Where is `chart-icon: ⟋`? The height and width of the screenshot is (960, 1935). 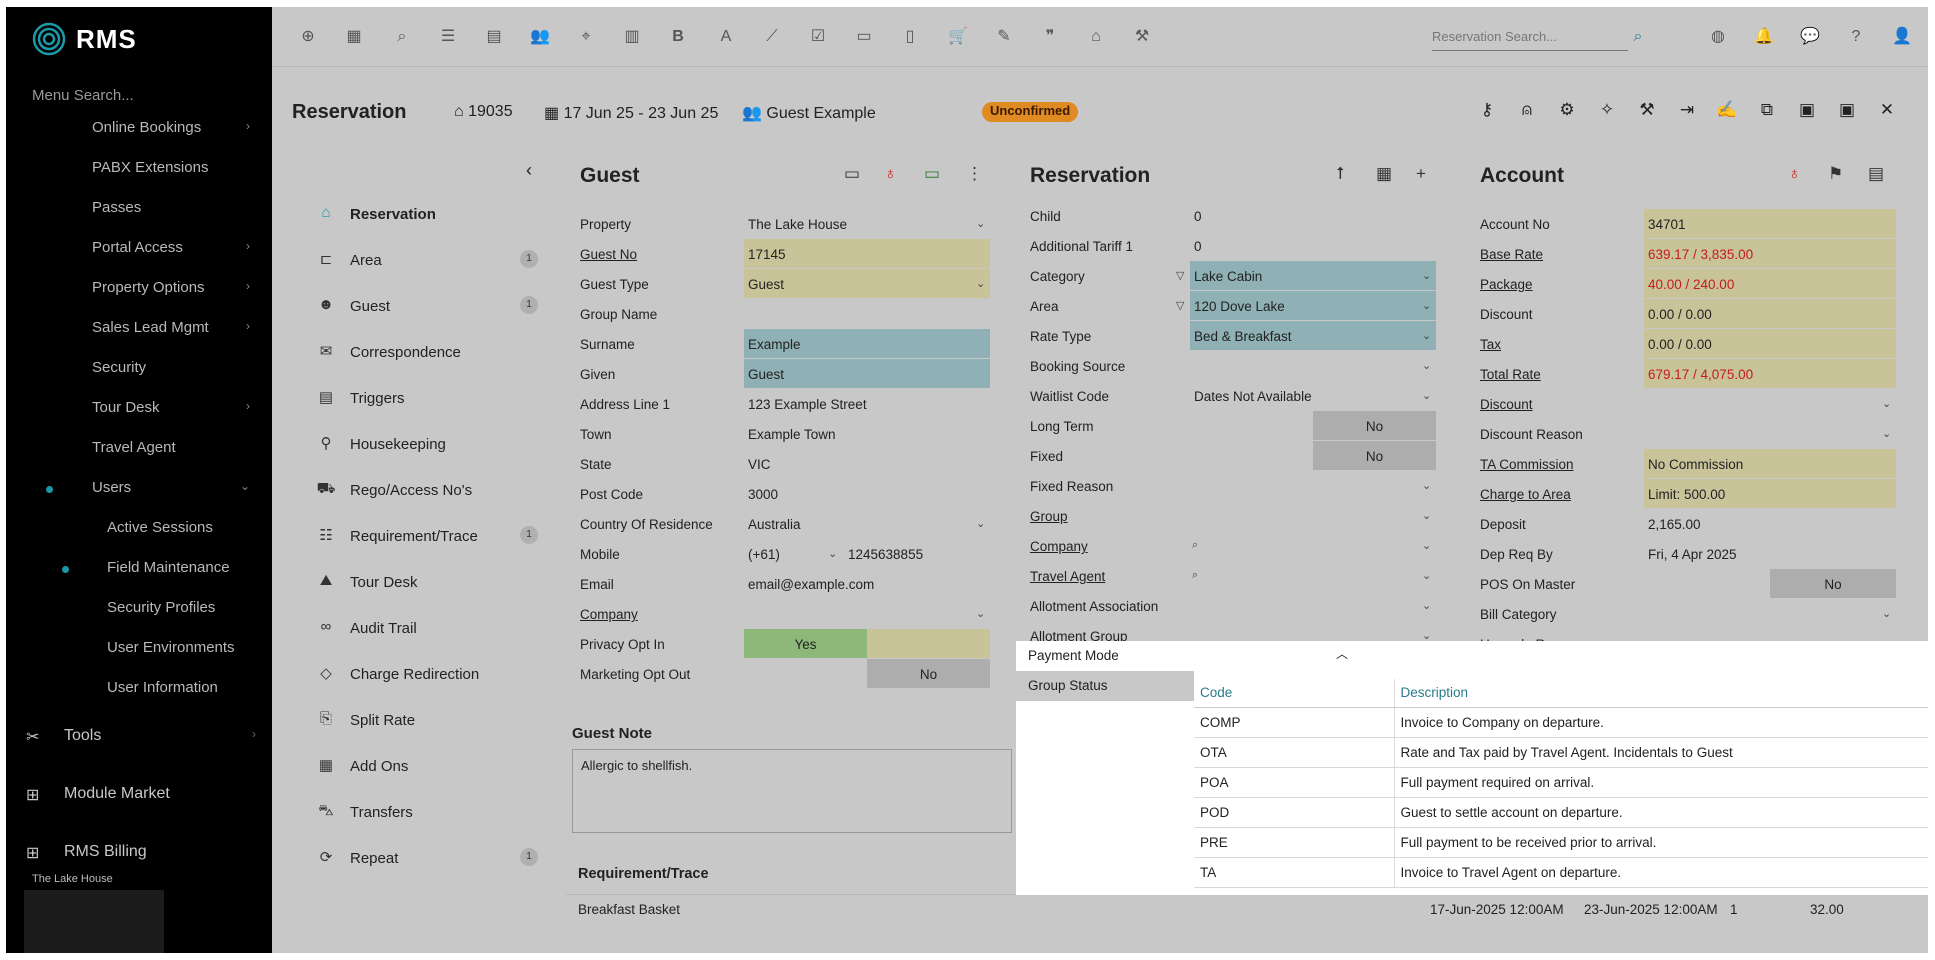
chart-icon: ⟋ is located at coordinates (772, 37).